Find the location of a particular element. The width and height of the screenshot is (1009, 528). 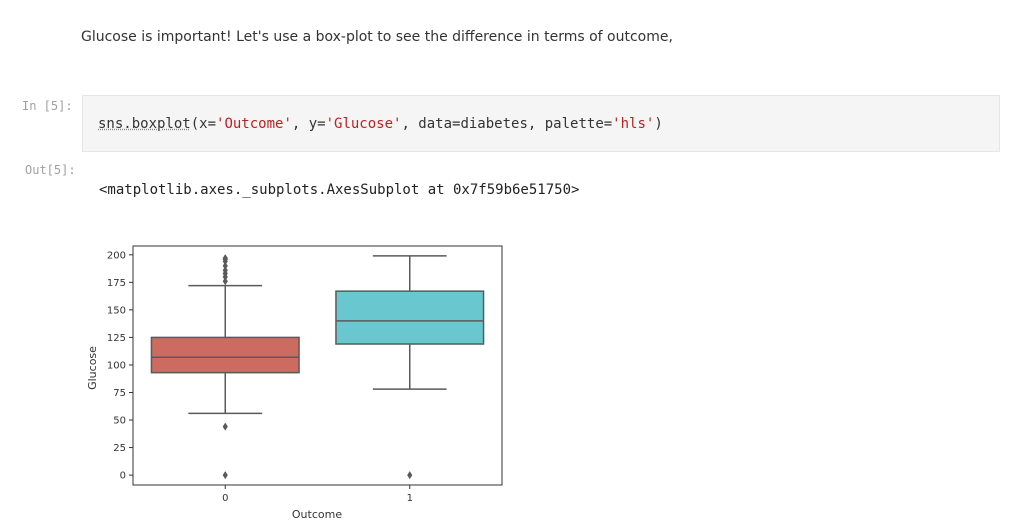

code-part: (x= is located at coordinates (203, 124).